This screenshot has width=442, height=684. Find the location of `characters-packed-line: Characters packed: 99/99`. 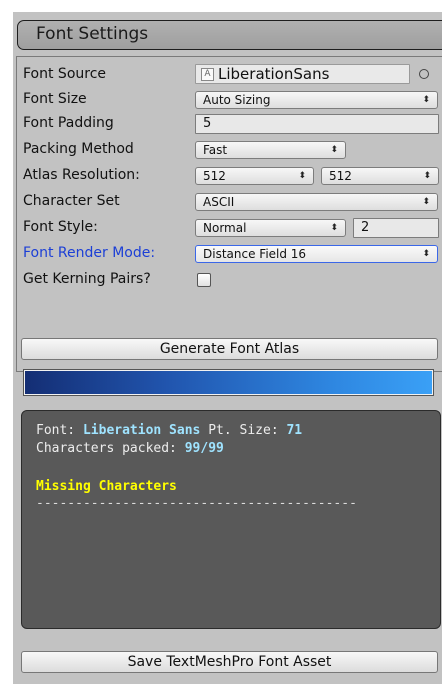

characters-packed-line: Characters packed: 99/99 is located at coordinates (130, 448).